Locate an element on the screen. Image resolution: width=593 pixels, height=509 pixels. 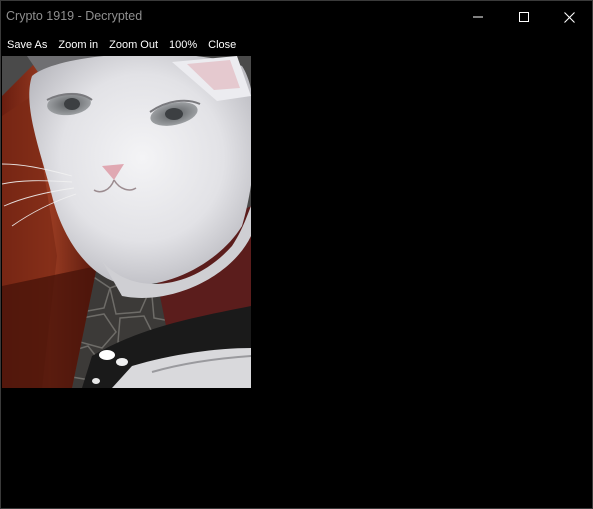
minimize-button is located at coordinates (478, 17).